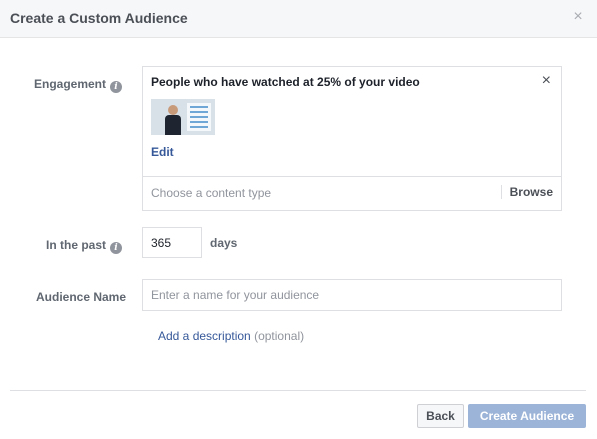 The height and width of the screenshot is (439, 597). I want to click on back-button: Back, so click(440, 416).